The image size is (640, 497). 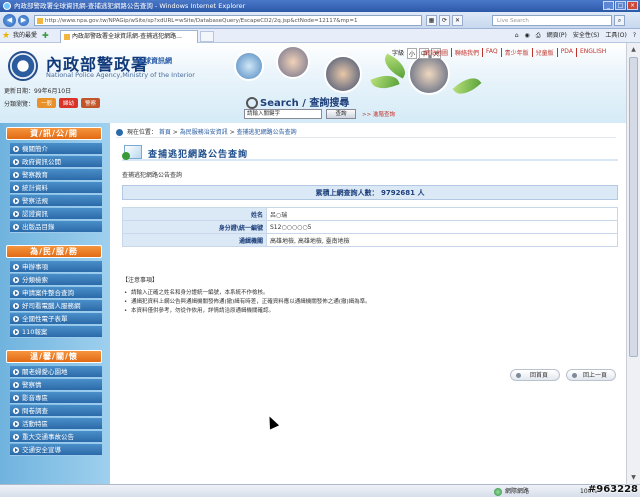 I want to click on print-icon: ⎙, so click(x=538, y=36).